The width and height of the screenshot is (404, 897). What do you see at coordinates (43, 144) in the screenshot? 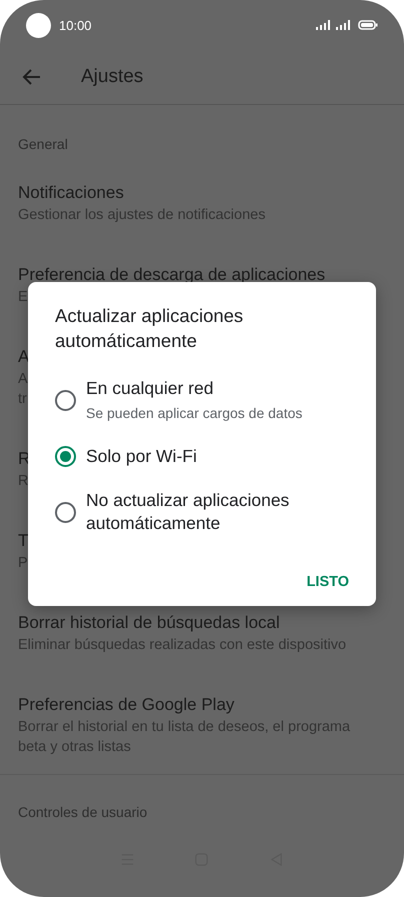
I see `section-header: General` at bounding box center [43, 144].